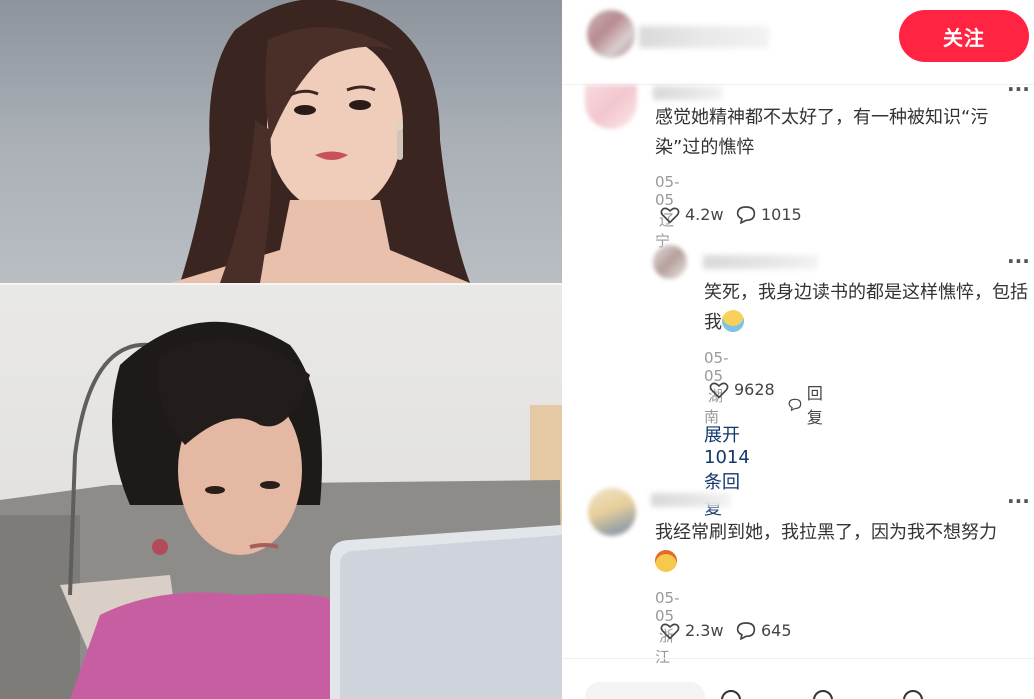  Describe the element at coordinates (754, 389) in the screenshot. I see `like-count: 9628` at that location.